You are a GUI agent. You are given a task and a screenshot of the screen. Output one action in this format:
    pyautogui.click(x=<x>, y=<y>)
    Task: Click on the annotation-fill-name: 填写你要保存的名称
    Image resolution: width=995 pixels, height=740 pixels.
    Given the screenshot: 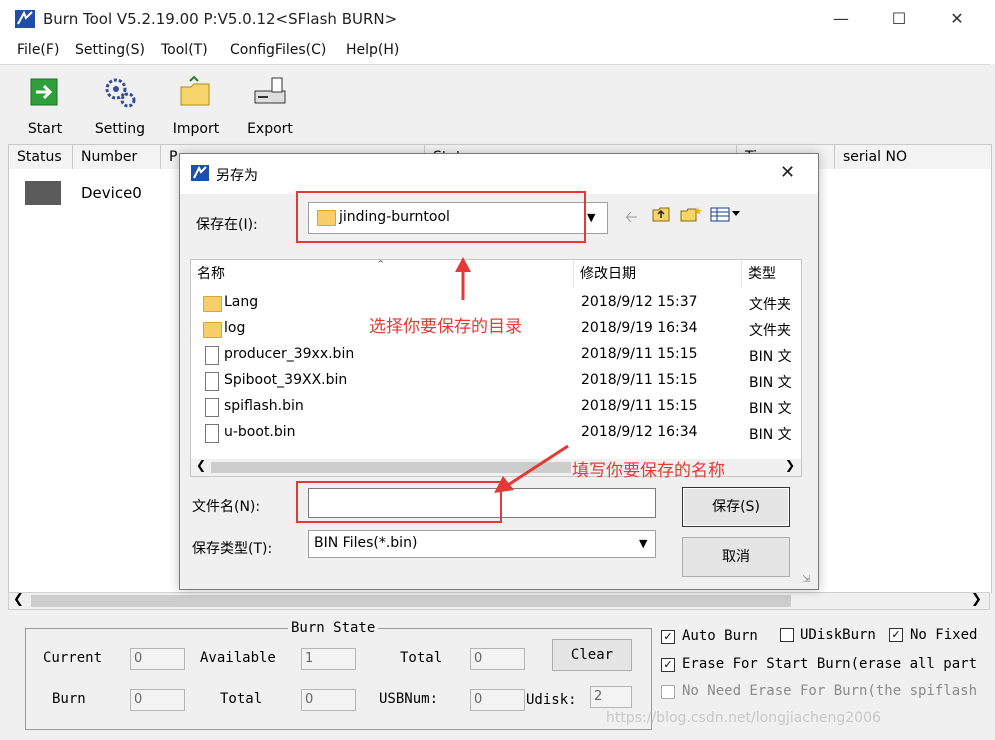 What is the action you would take?
    pyautogui.click(x=648, y=471)
    